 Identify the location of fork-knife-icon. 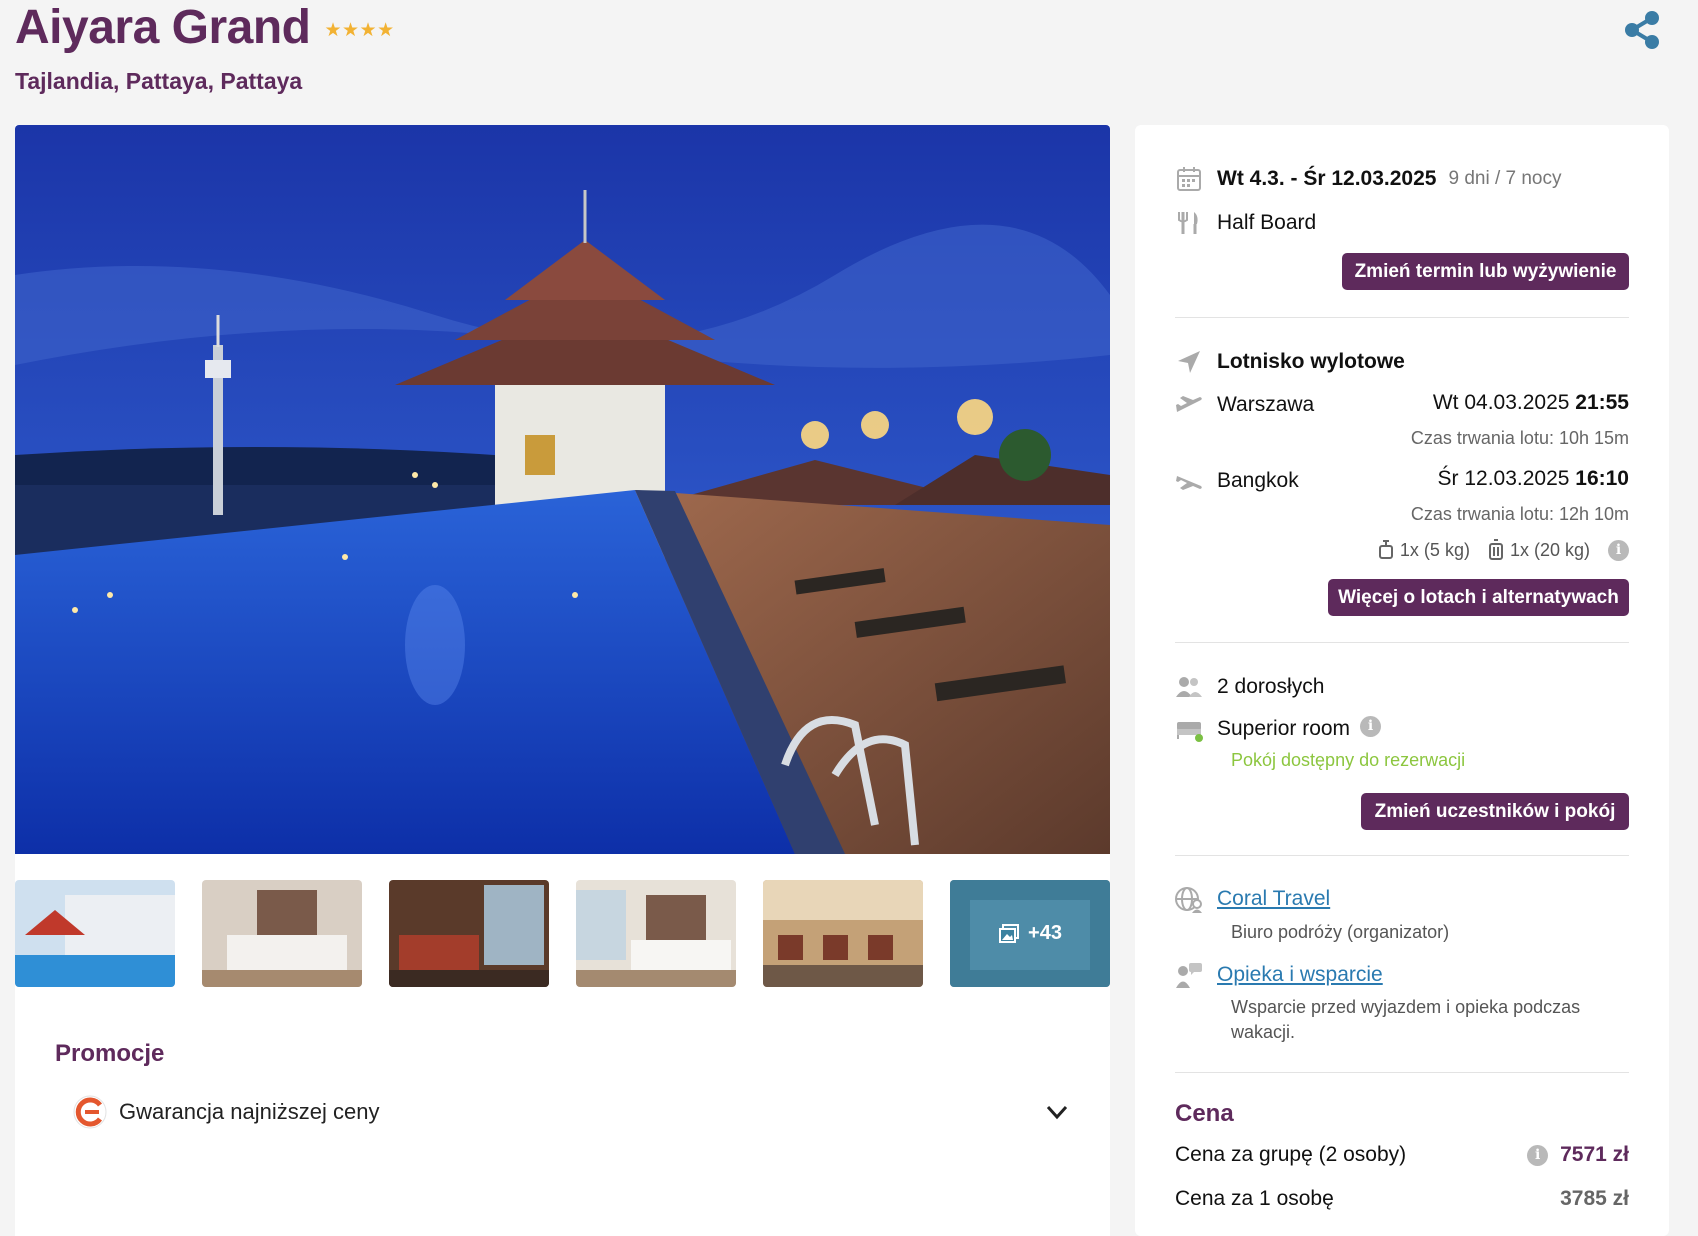
(1188, 223).